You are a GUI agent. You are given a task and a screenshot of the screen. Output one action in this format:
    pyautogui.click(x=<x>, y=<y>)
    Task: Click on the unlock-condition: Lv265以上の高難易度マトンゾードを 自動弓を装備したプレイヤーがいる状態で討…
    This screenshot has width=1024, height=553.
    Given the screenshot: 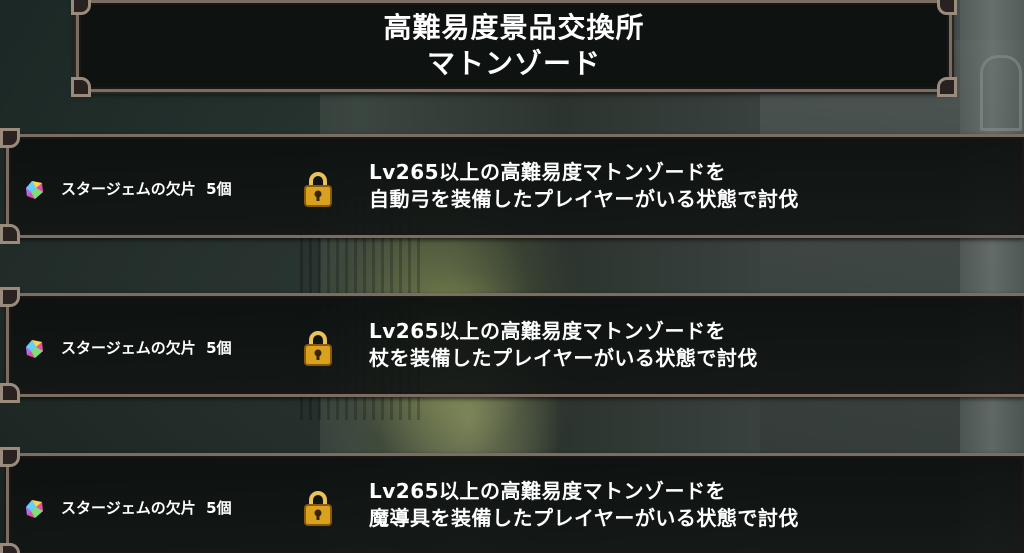 What is the action you would take?
    pyautogui.click(x=584, y=186)
    